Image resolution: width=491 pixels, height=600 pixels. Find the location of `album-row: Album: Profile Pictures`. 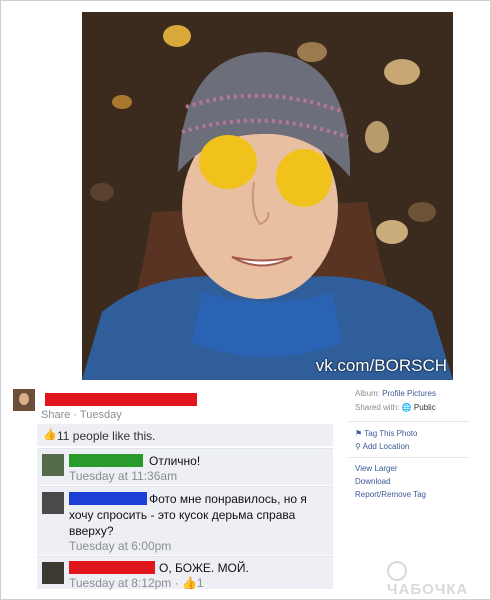

album-row: Album: Profile Pictures is located at coordinates (395, 393).